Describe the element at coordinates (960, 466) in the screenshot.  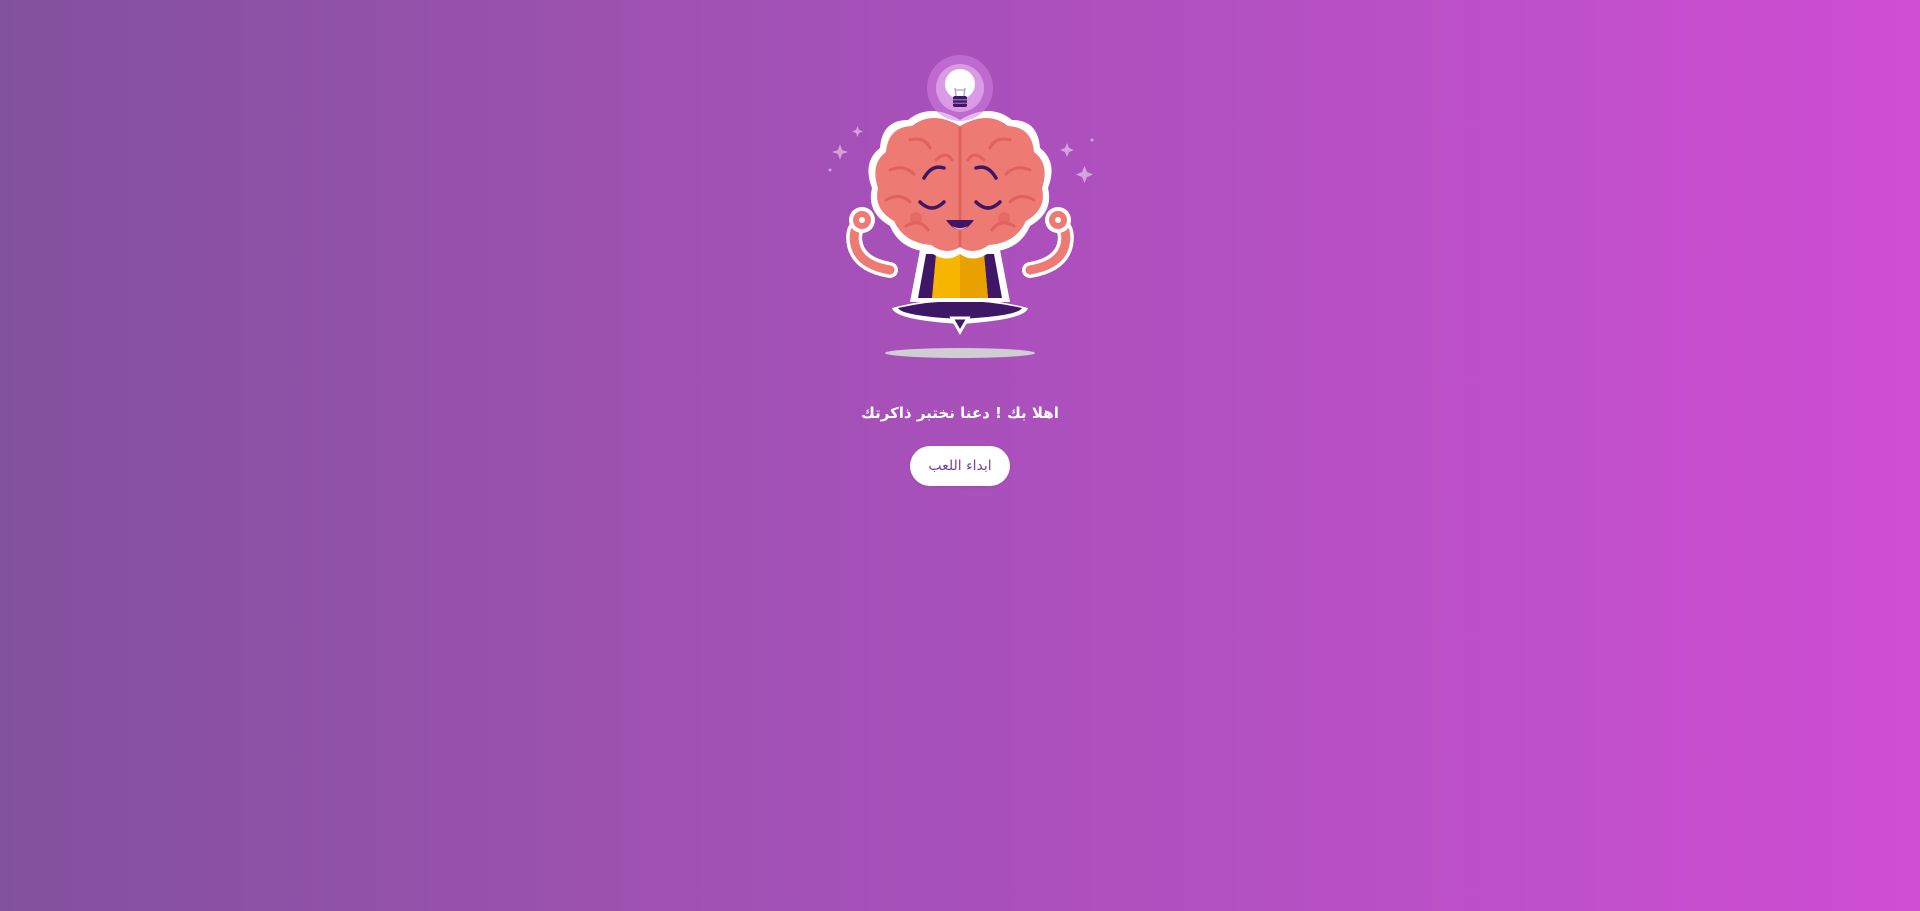
I see `start-game-button: ابداء اللعب` at that location.